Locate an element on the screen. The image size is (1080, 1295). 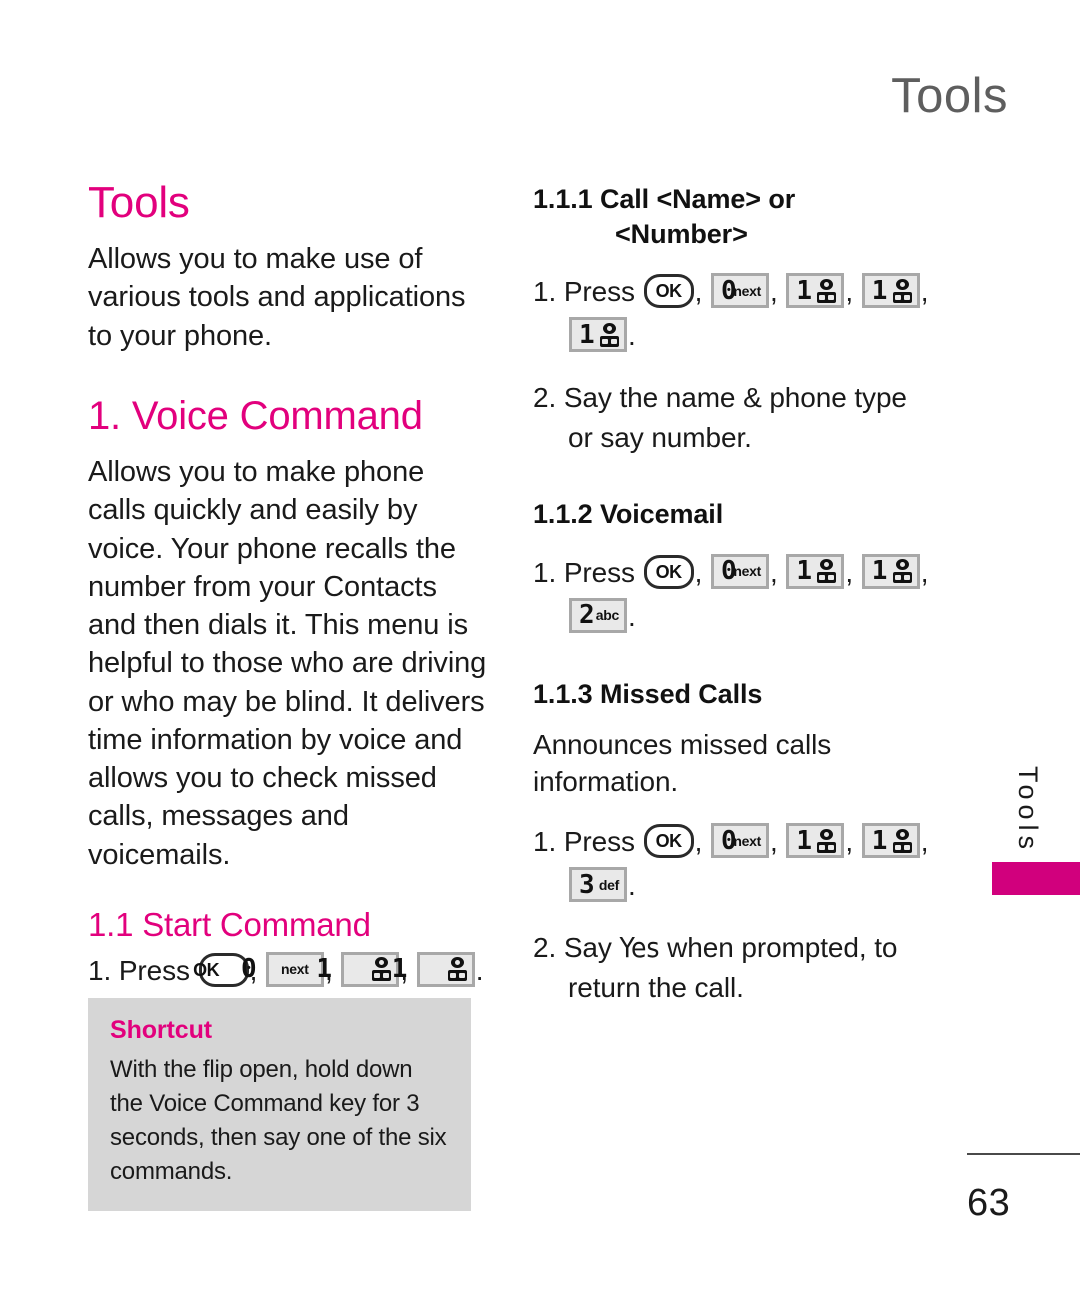
page-title: Tools is located at coordinates (139, 202).